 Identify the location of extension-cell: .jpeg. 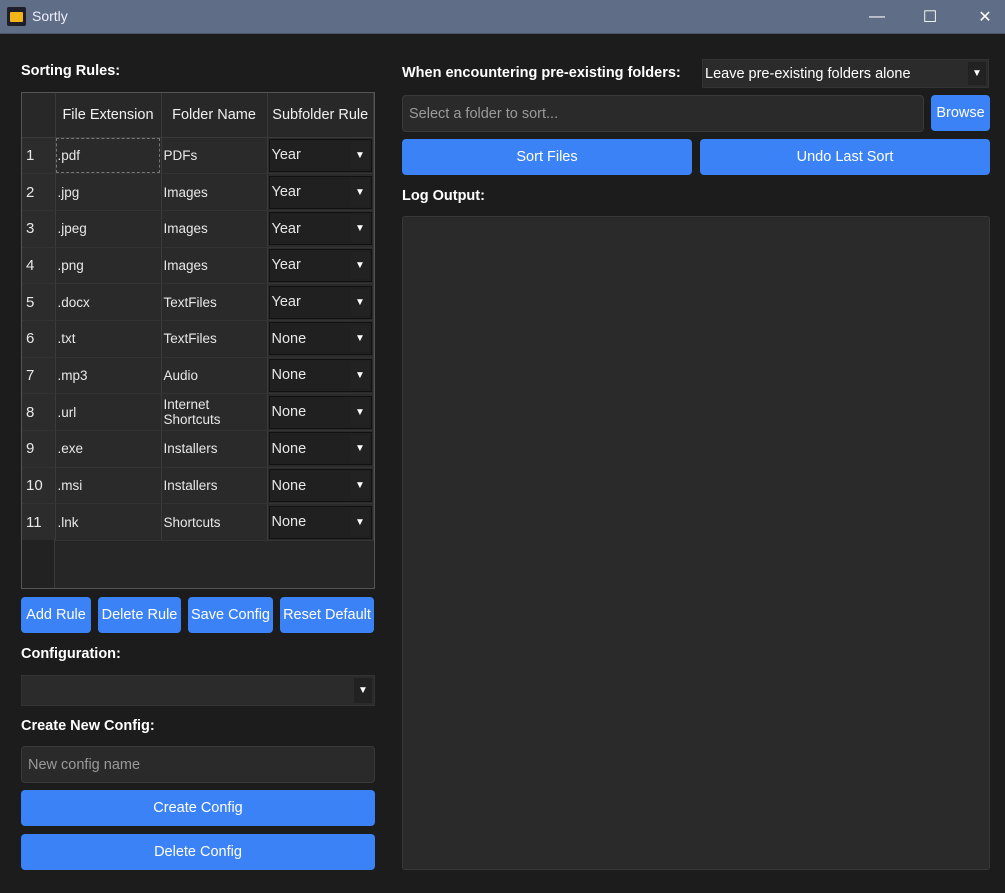
(108, 229).